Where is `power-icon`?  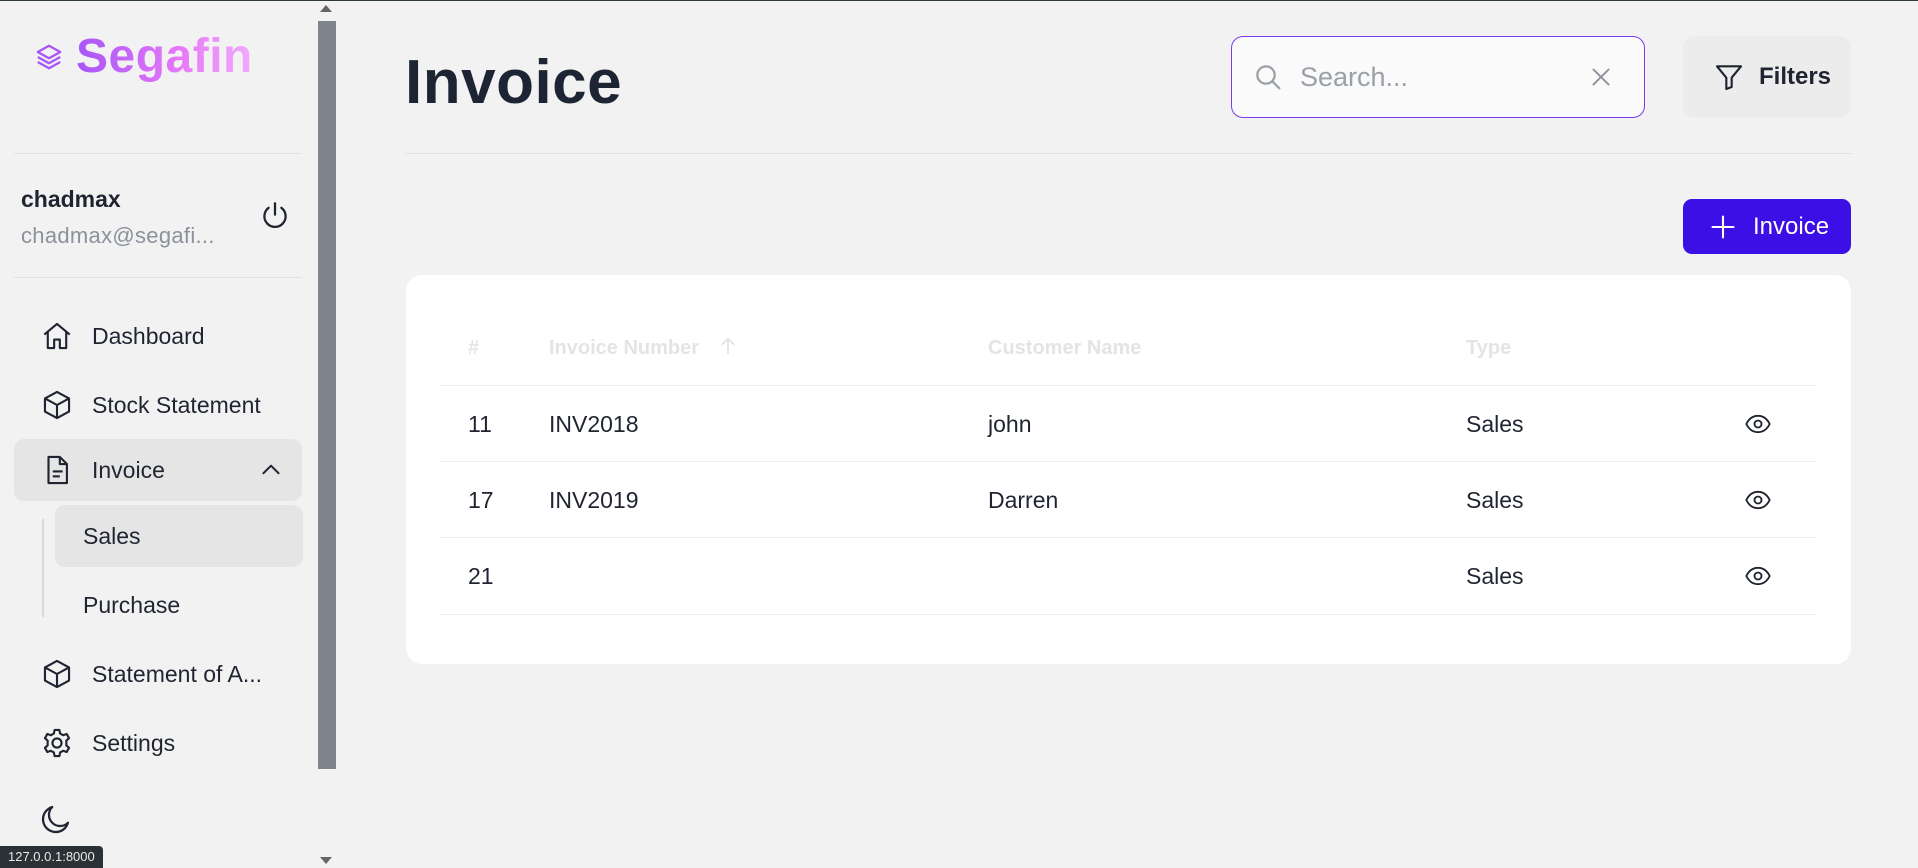
power-icon is located at coordinates (275, 216).